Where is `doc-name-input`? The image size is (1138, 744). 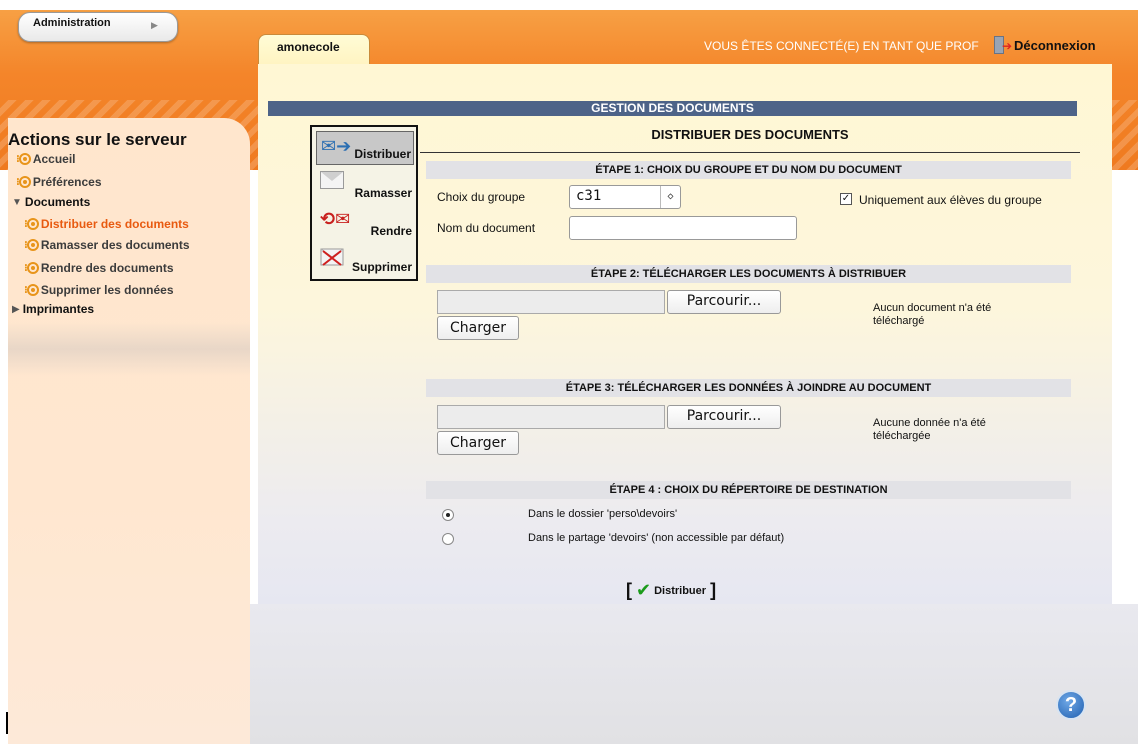
doc-name-input is located at coordinates (683, 228).